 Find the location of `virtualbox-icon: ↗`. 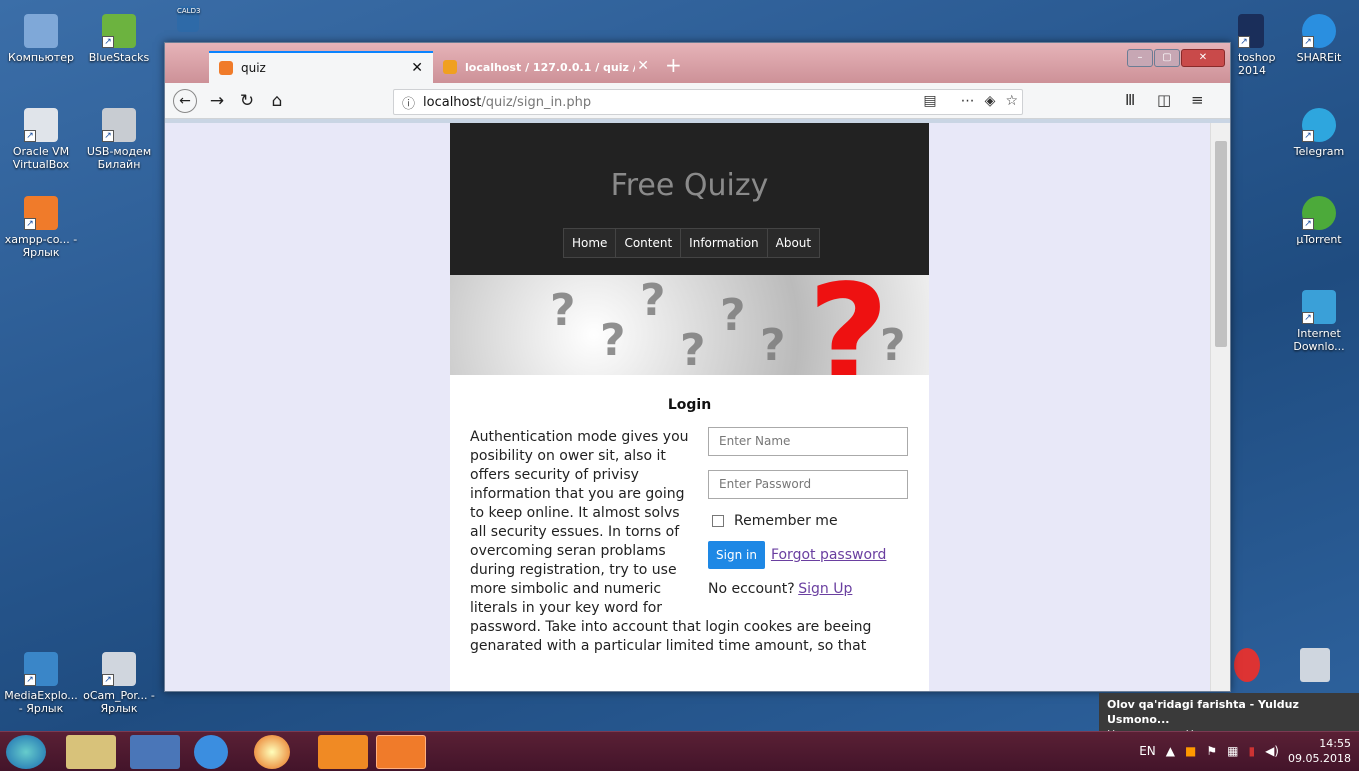

virtualbox-icon: ↗ is located at coordinates (41, 125).